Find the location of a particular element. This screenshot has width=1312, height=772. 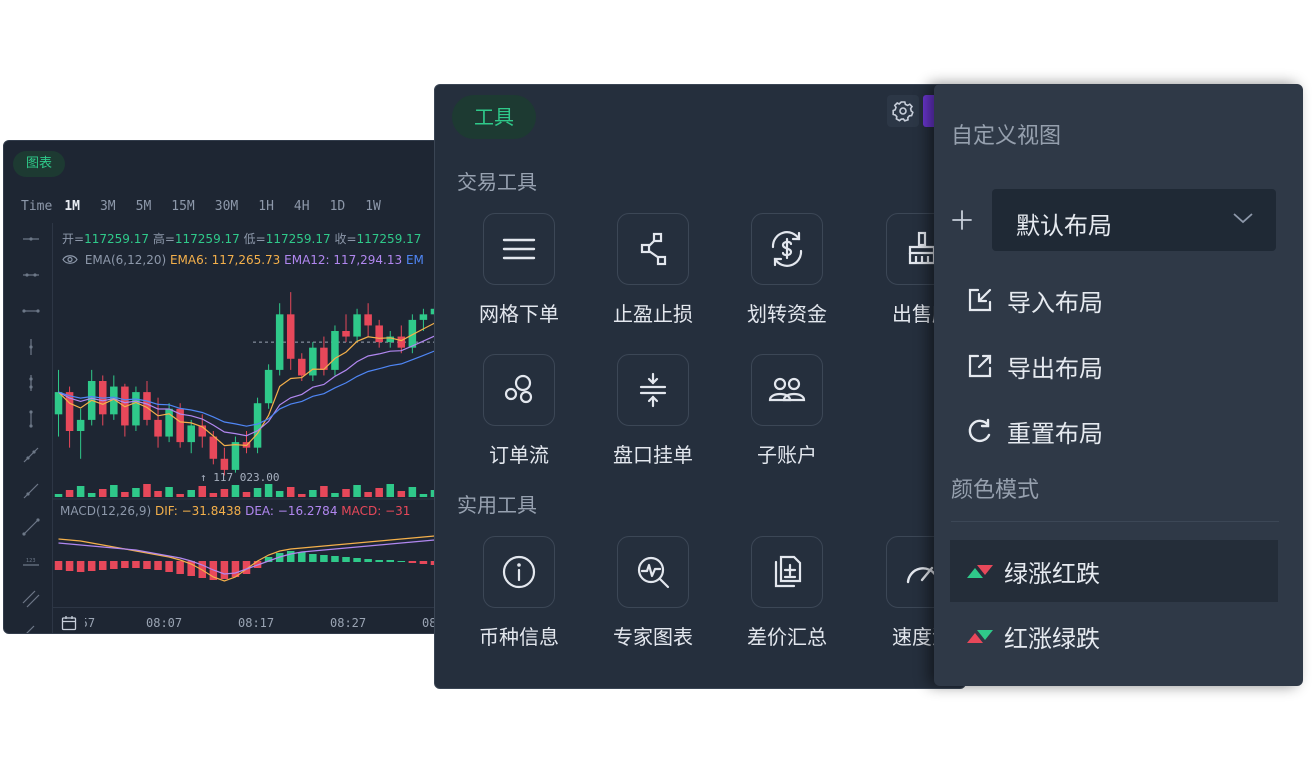

timeframe-time: Time is located at coordinates (36, 206).